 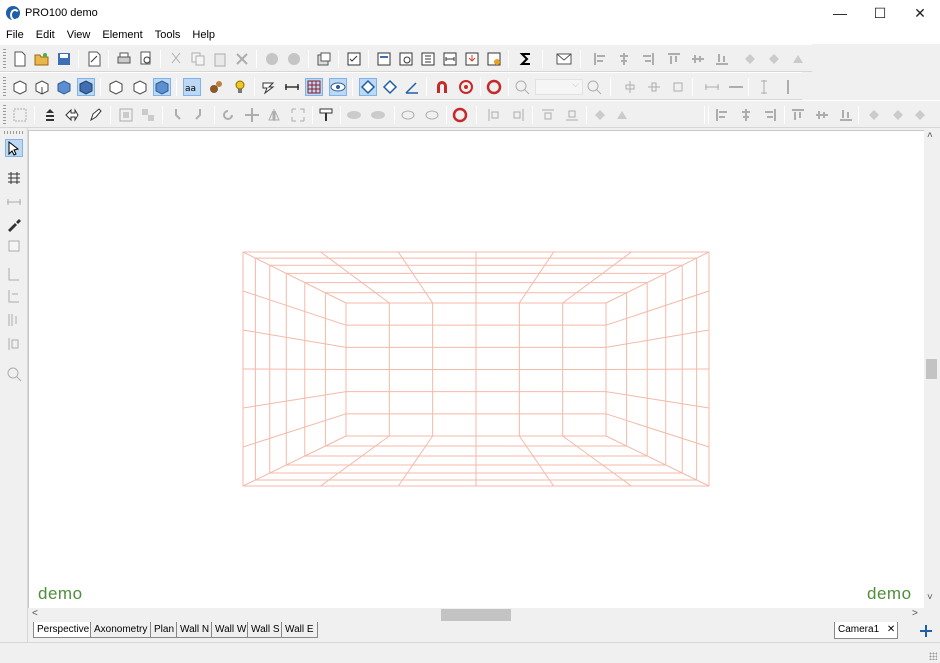 What do you see at coordinates (96, 115) in the screenshot?
I see `pen-edit-icon` at bounding box center [96, 115].